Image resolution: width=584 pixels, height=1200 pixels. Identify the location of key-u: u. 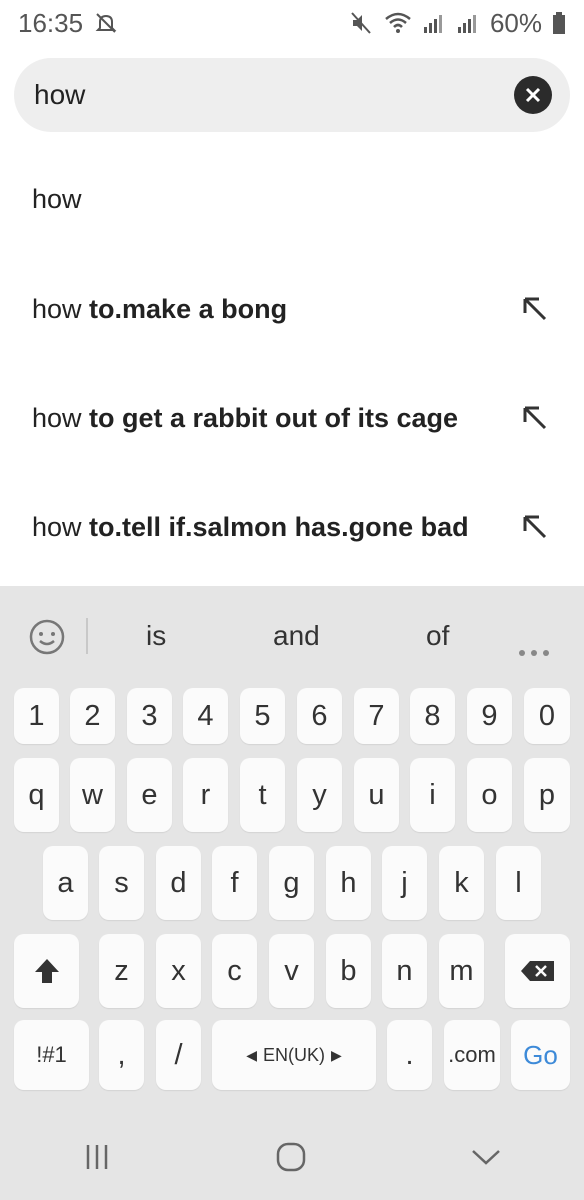
(376, 795).